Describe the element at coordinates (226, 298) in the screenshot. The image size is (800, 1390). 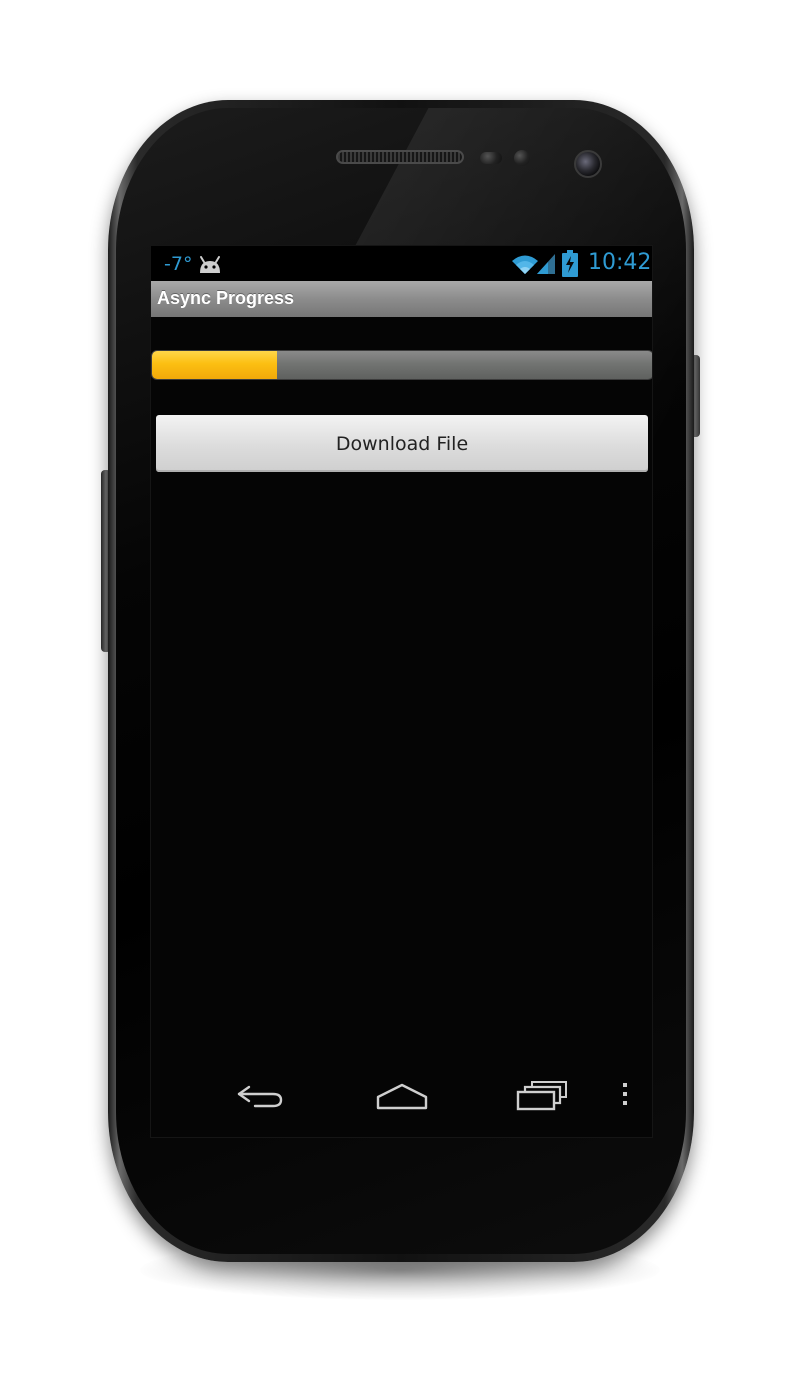
I see `app-title: Async Progress` at that location.